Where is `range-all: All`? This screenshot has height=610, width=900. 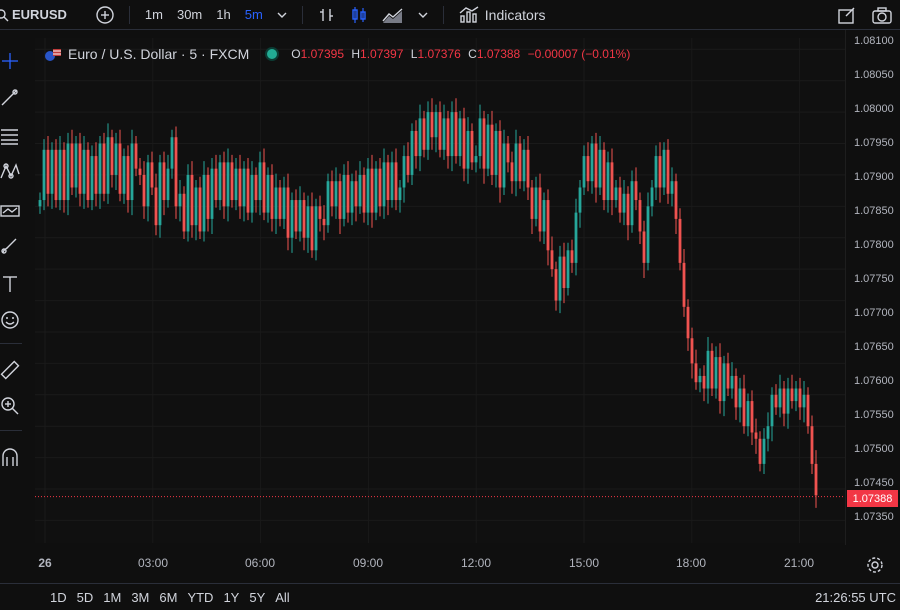
range-all: All is located at coordinates (282, 597).